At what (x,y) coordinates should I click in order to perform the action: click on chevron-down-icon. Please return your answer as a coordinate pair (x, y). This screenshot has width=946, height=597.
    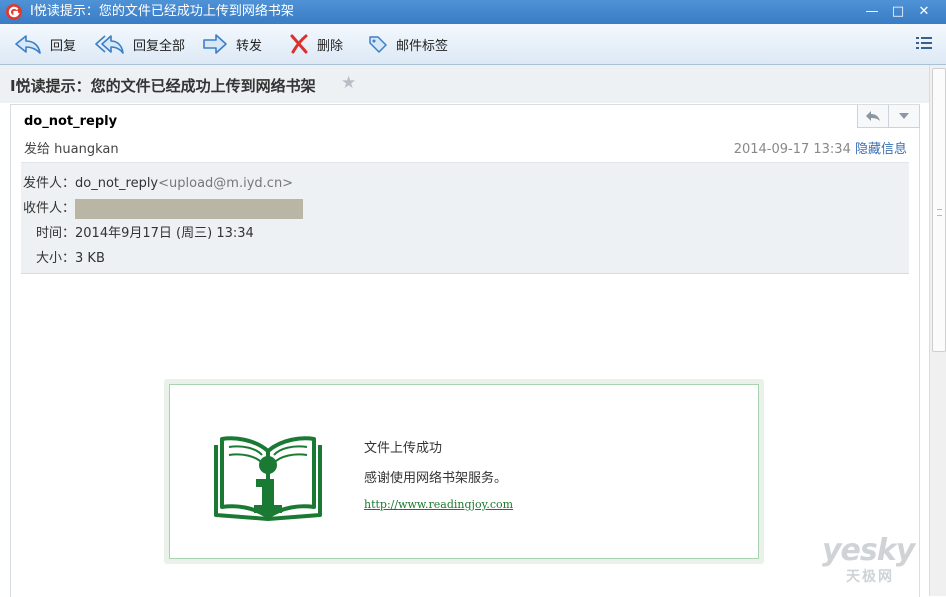
    Looking at the image, I should click on (904, 116).